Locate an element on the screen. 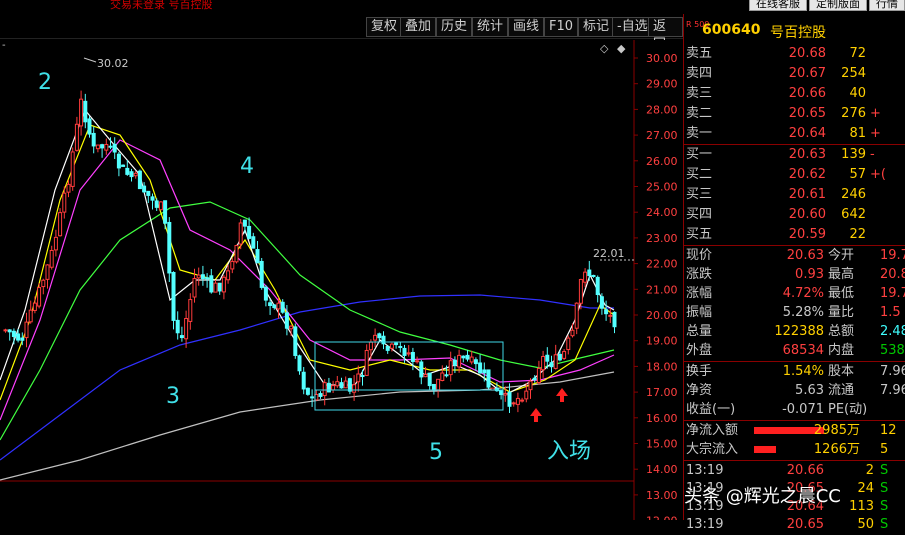 Image resolution: width=905 pixels, height=535 pixels. price-tick-label: 16.00 is located at coordinates (662, 418).